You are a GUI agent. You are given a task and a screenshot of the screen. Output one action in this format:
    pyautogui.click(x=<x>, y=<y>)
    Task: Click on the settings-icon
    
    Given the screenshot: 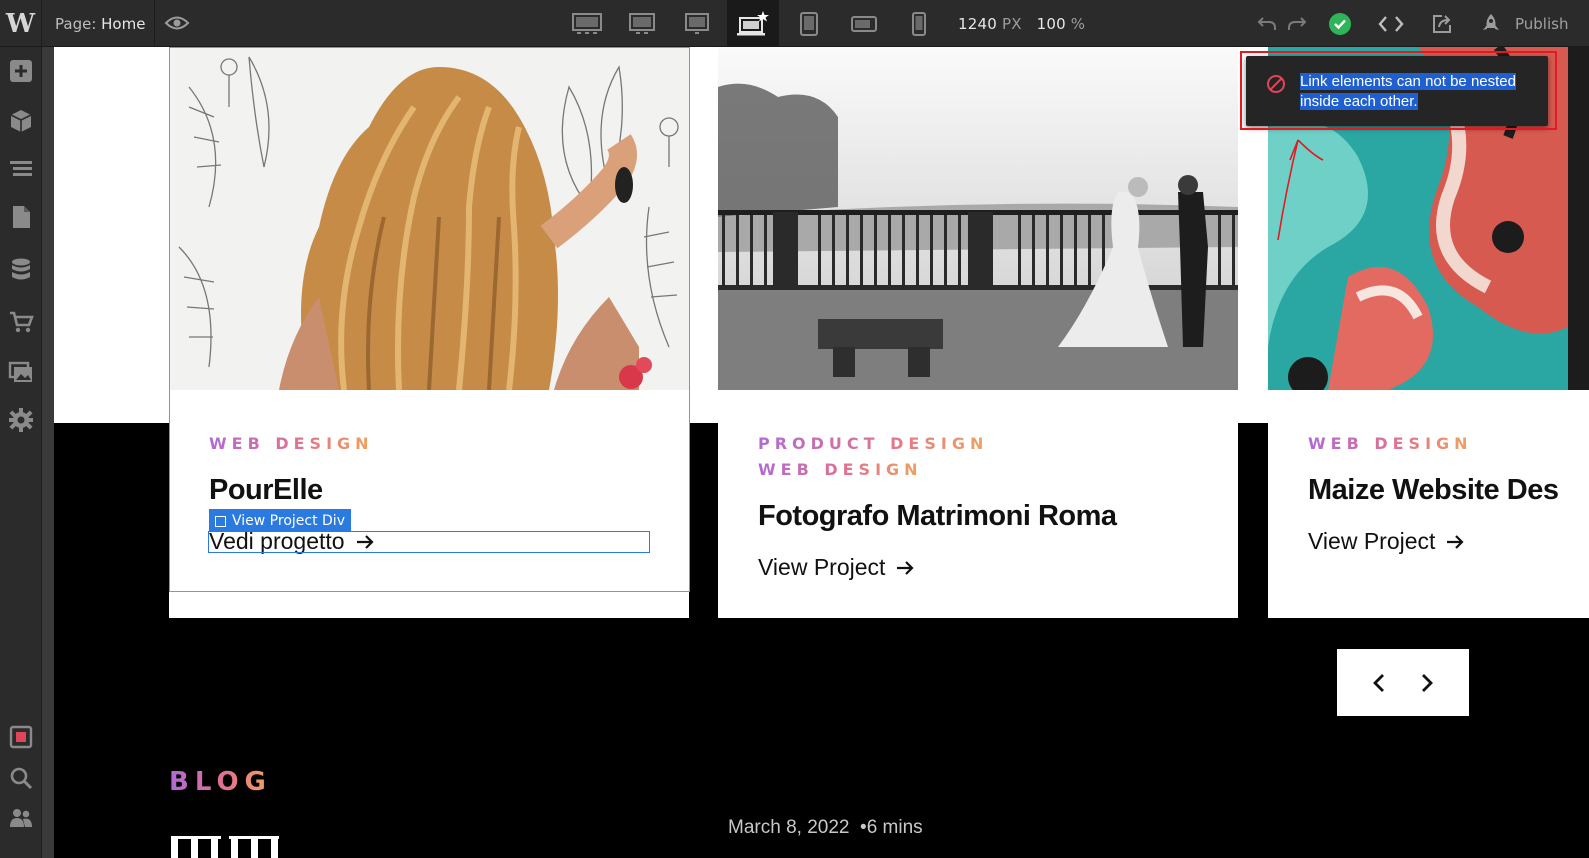 What is the action you would take?
    pyautogui.click(x=21, y=420)
    